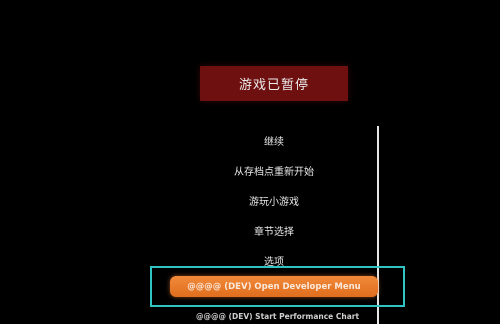 The height and width of the screenshot is (324, 500). I want to click on start-performance-chart-button: @@@@ (DEV) Start Performance Chart, so click(277, 316).